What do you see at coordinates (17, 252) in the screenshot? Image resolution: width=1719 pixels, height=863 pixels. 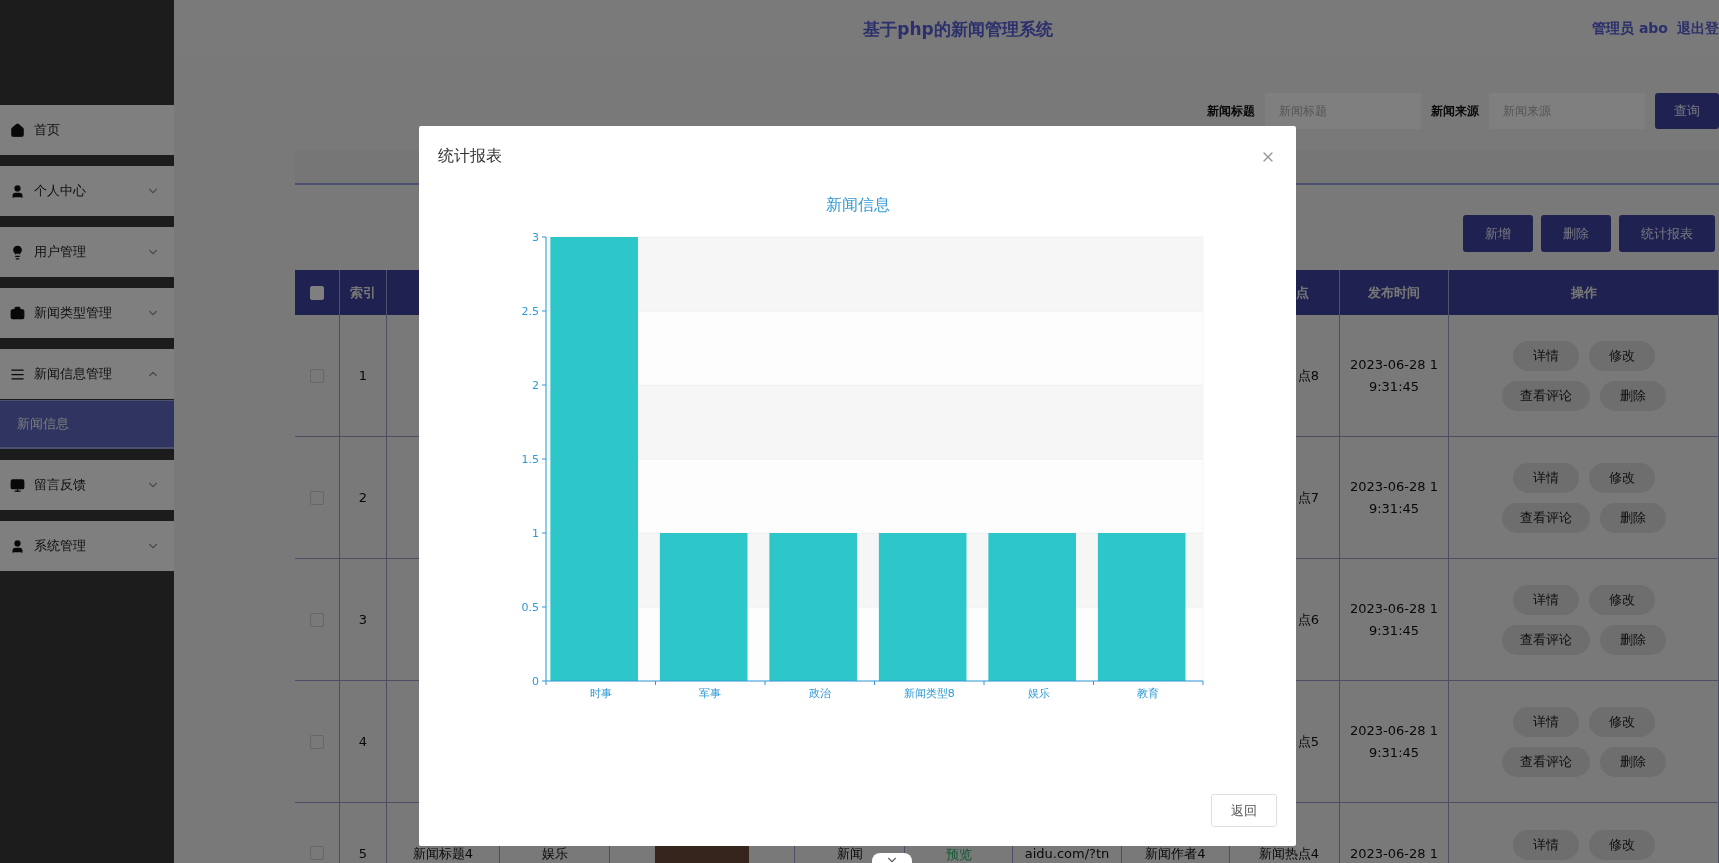 I see `lightbulb-icon` at bounding box center [17, 252].